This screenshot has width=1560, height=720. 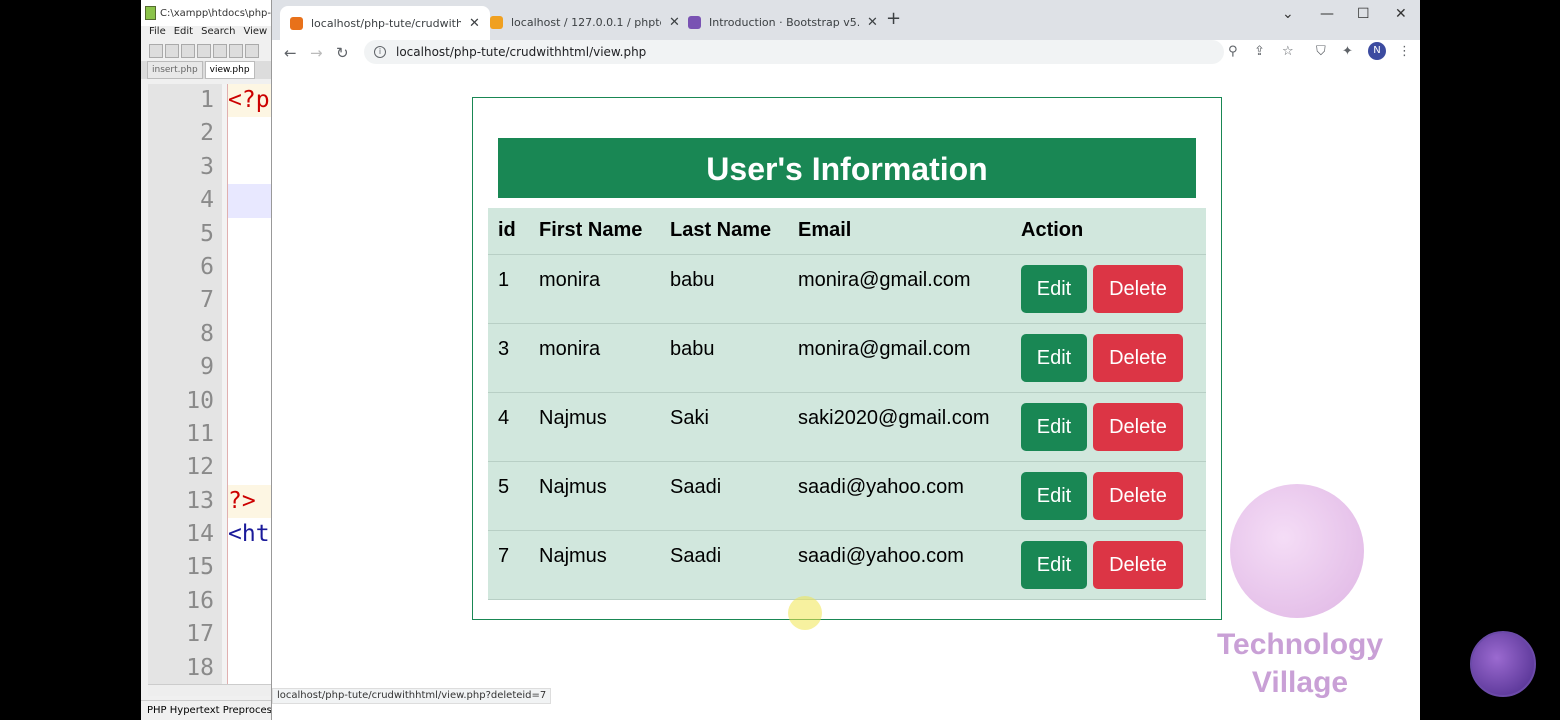 What do you see at coordinates (585, 22) in the screenshot?
I see `browser-tab-phpmyadmin: localhost / 127.0.0.1 / phptestdb ✕` at bounding box center [585, 22].